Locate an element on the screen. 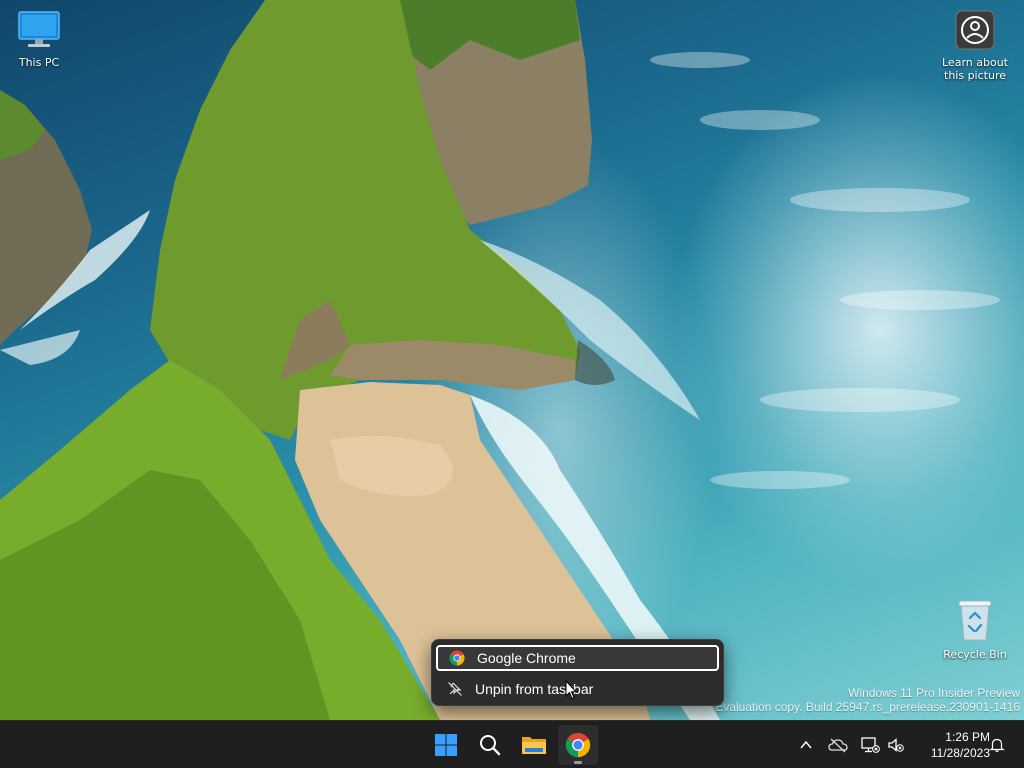  notifications-button is located at coordinates (997, 745).